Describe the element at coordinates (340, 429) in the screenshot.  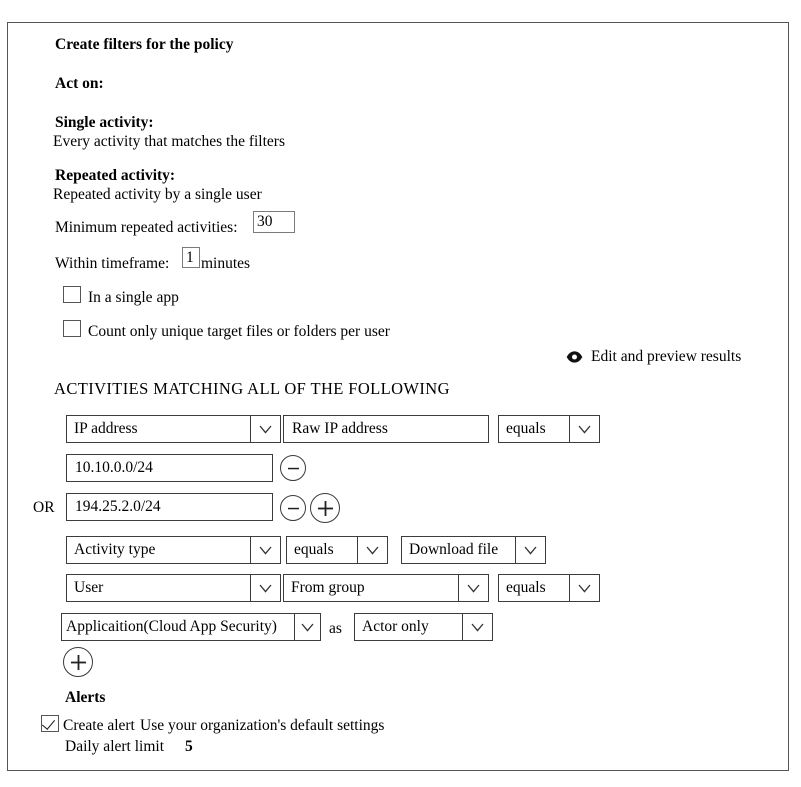
I see `filter-qualifier-raw-ip-address-value: Raw IP address` at that location.